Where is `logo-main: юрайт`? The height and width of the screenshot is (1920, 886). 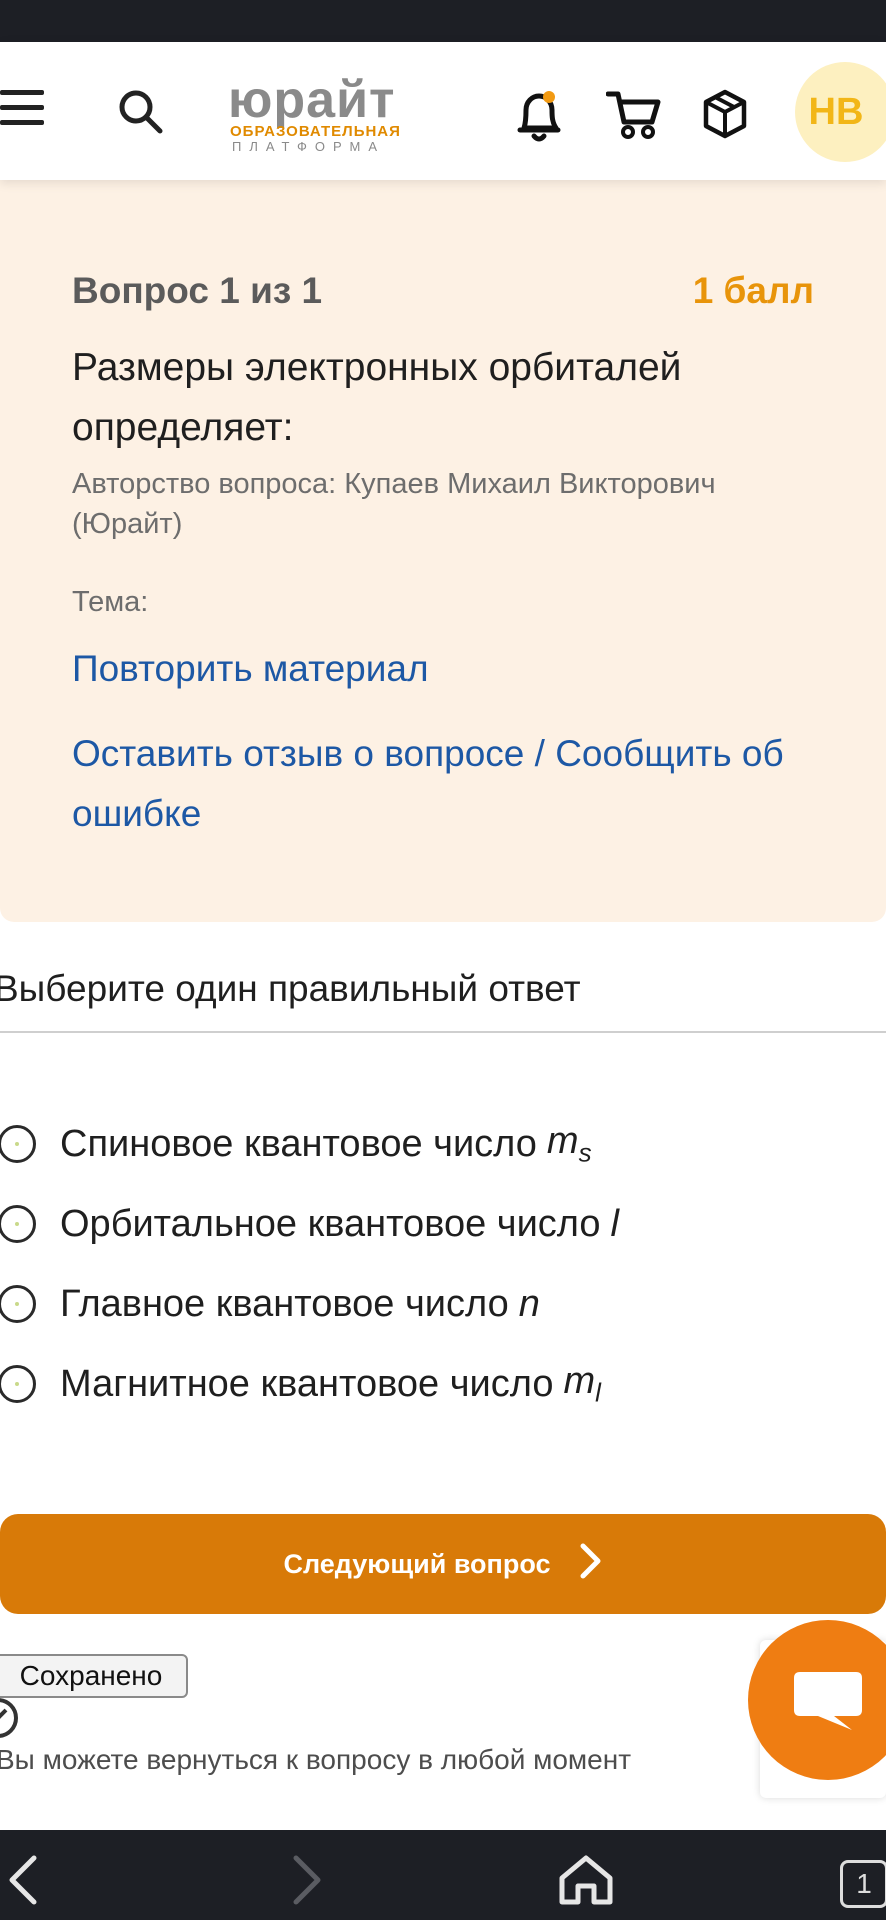
logo-main: юрайт is located at coordinates (312, 100).